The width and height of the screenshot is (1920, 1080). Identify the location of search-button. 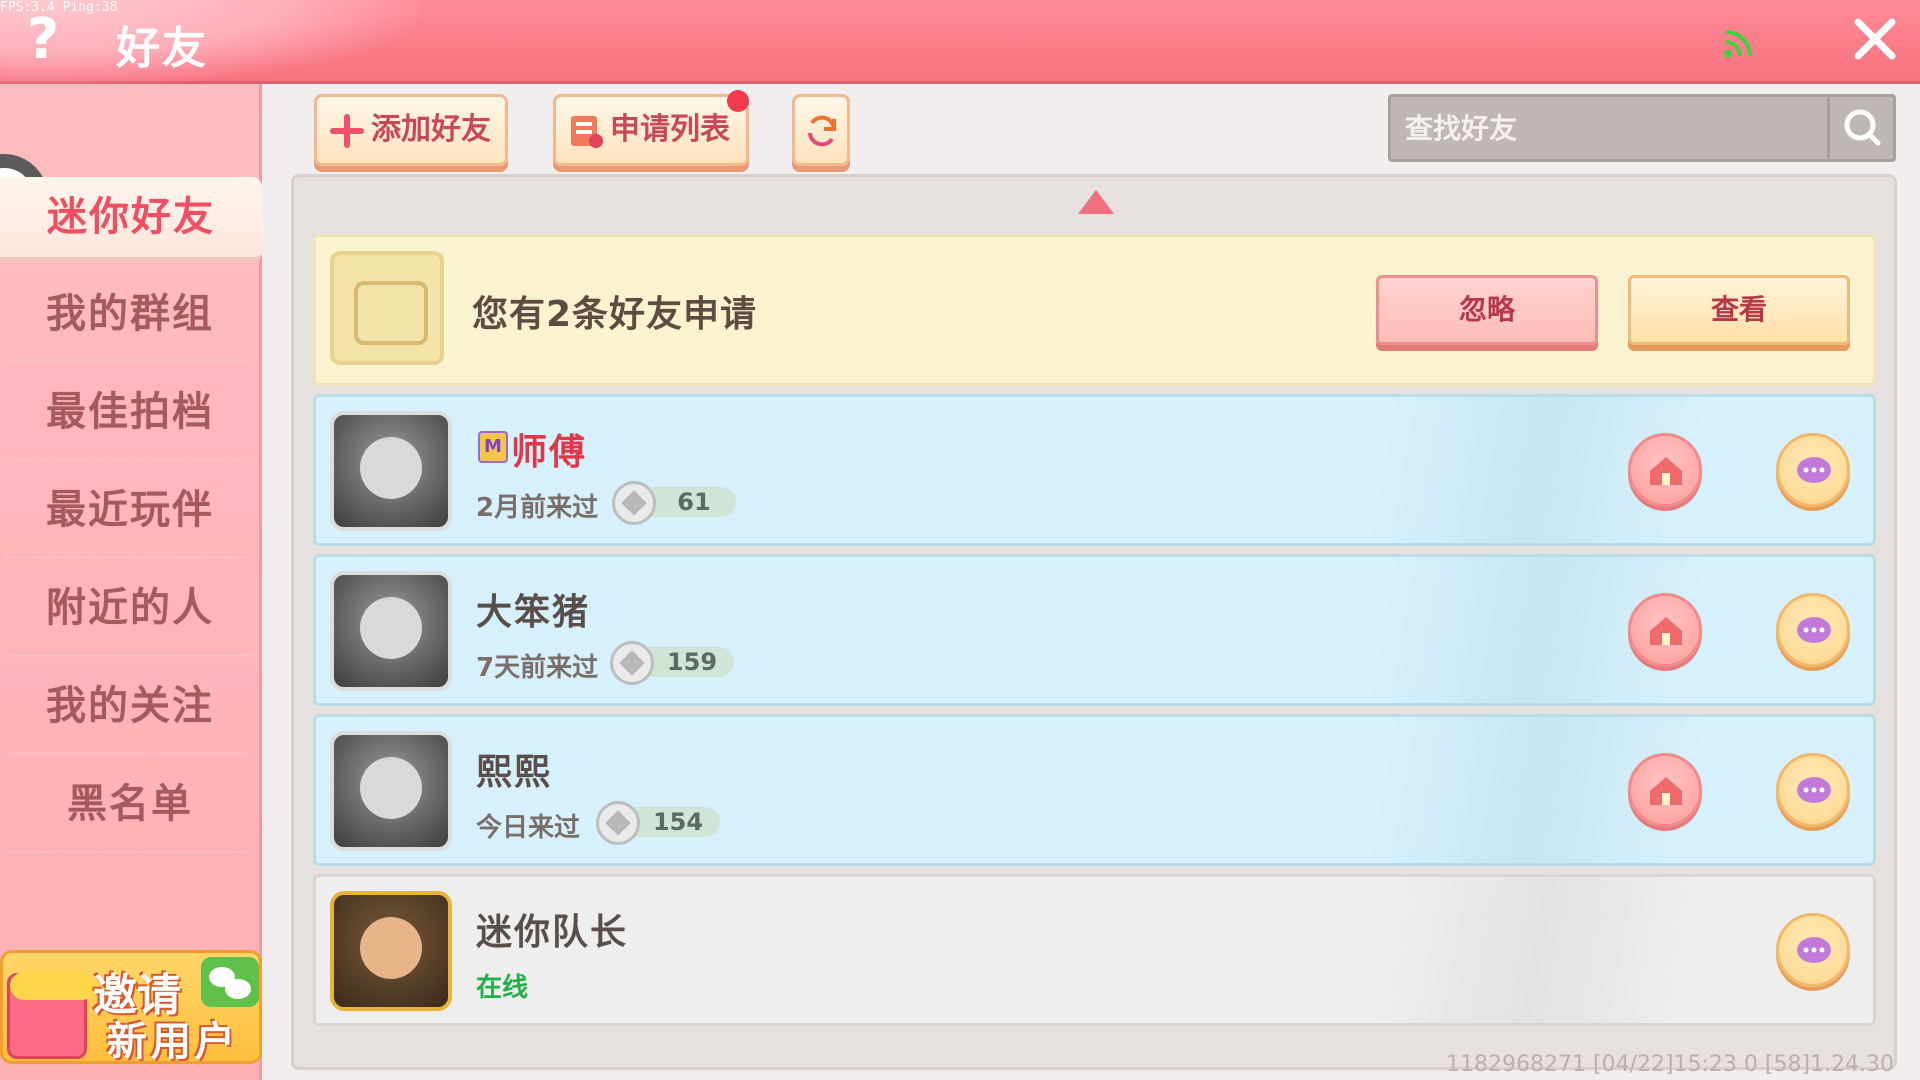
(1860, 128).